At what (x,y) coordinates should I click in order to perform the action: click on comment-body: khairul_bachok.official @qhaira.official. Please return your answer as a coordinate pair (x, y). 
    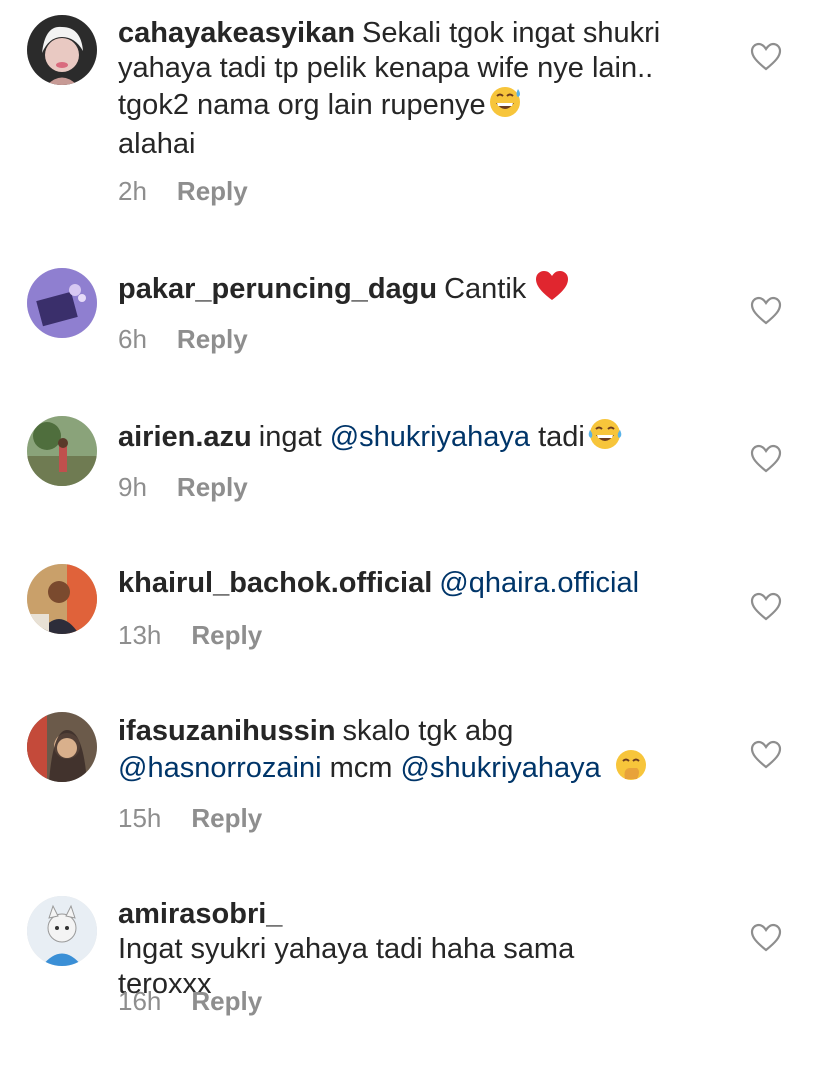
    Looking at the image, I should click on (413, 583).